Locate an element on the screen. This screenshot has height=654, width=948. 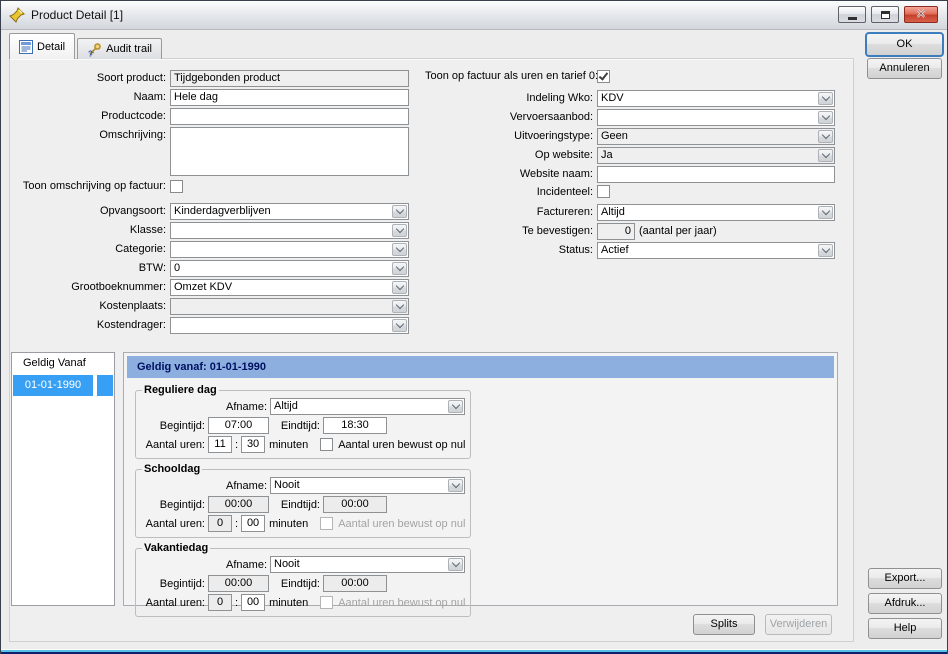
grootboeknummer-value: Omzet KDV is located at coordinates (203, 287).